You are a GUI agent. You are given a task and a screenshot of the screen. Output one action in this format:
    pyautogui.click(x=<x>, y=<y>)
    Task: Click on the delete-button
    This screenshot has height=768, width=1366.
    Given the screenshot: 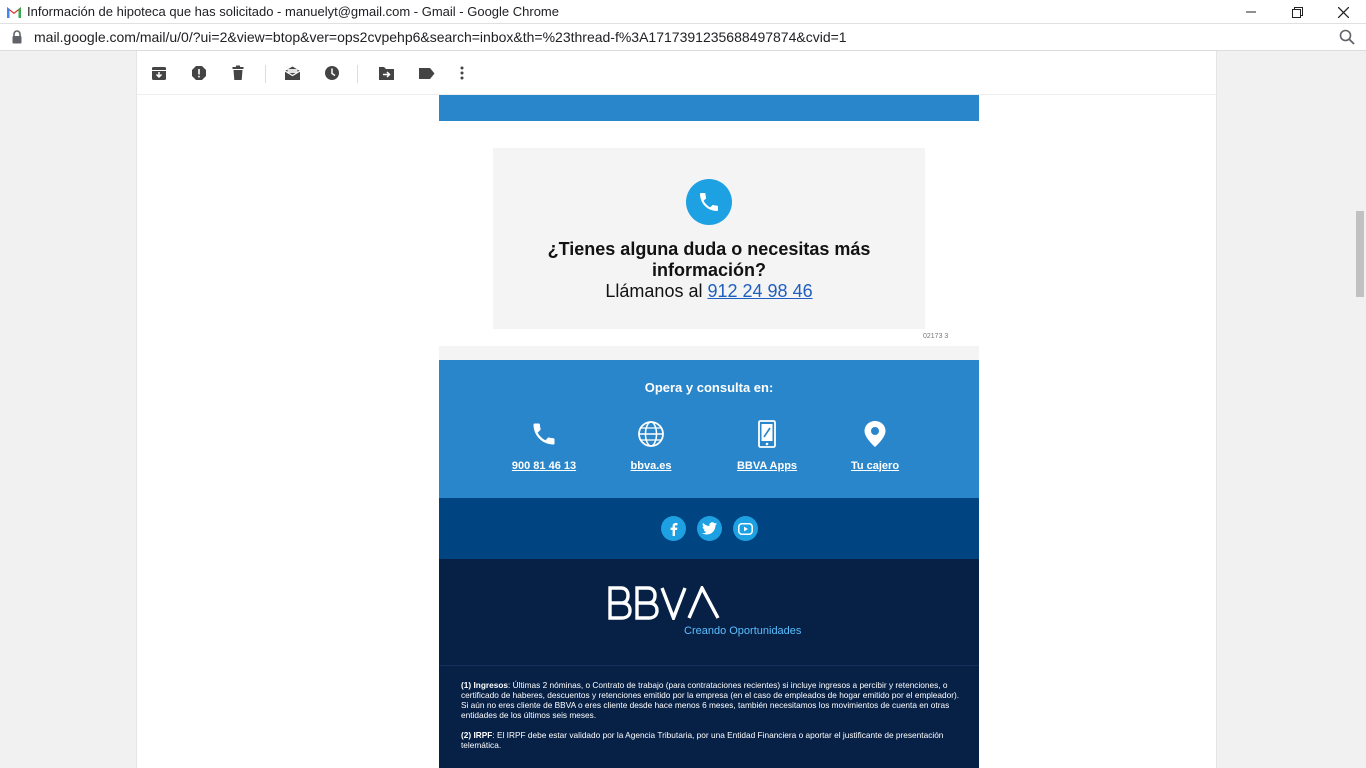 What is the action you would take?
    pyautogui.click(x=238, y=73)
    